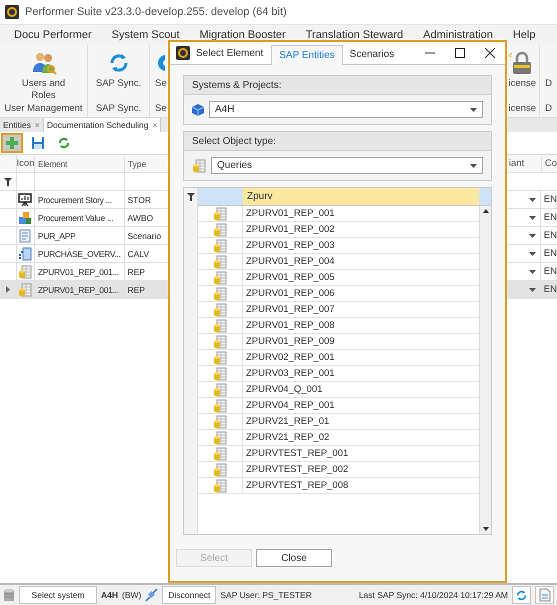 This screenshot has width=557, height=605. I want to click on column-header: Icon, so click(25, 163).